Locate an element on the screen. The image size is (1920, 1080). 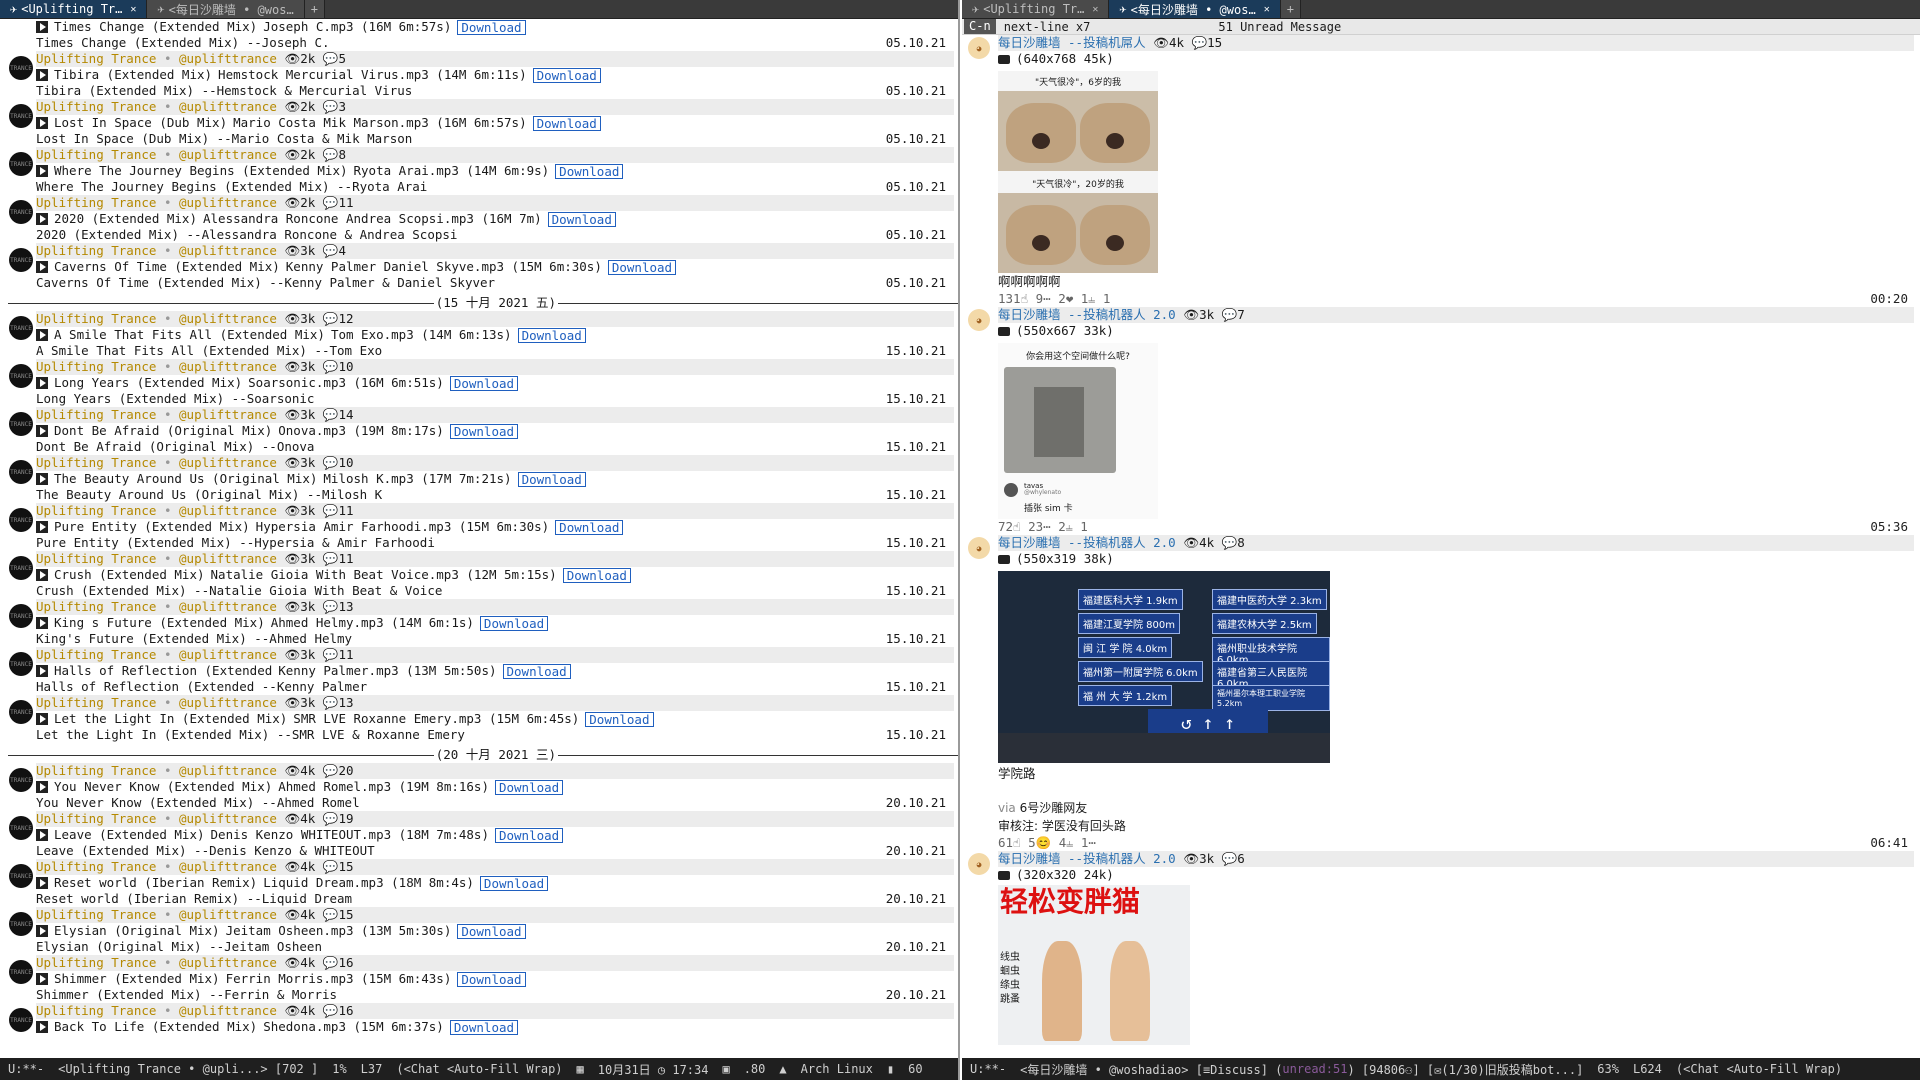
tab-woshadiao: ✈ <每日沙雕墙 • @wos… ✕ is located at coordinates (1195, 9).